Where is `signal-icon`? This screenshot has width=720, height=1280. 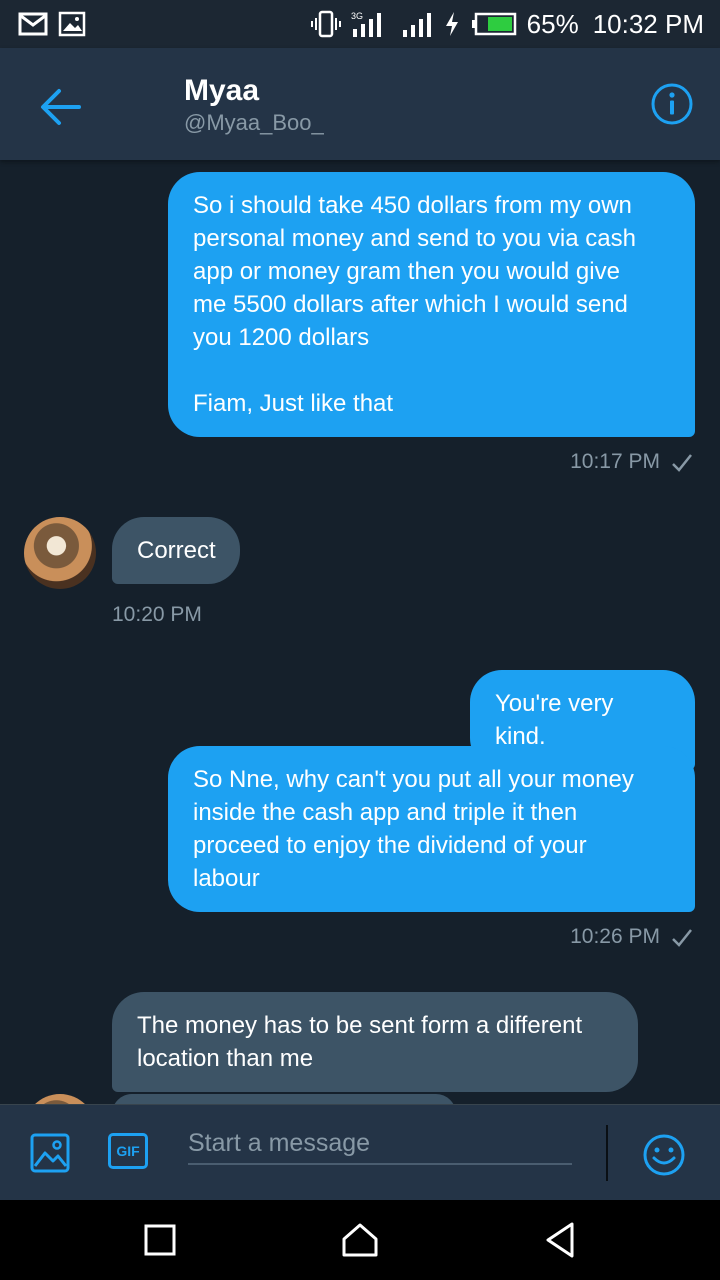
signal-icon is located at coordinates (416, 25).